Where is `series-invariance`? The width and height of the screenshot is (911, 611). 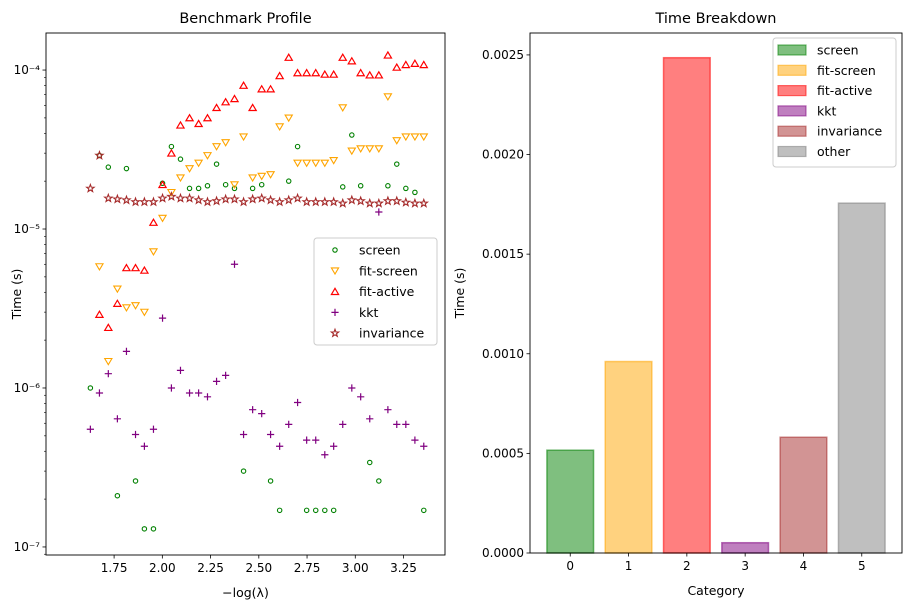 series-invariance is located at coordinates (257, 178).